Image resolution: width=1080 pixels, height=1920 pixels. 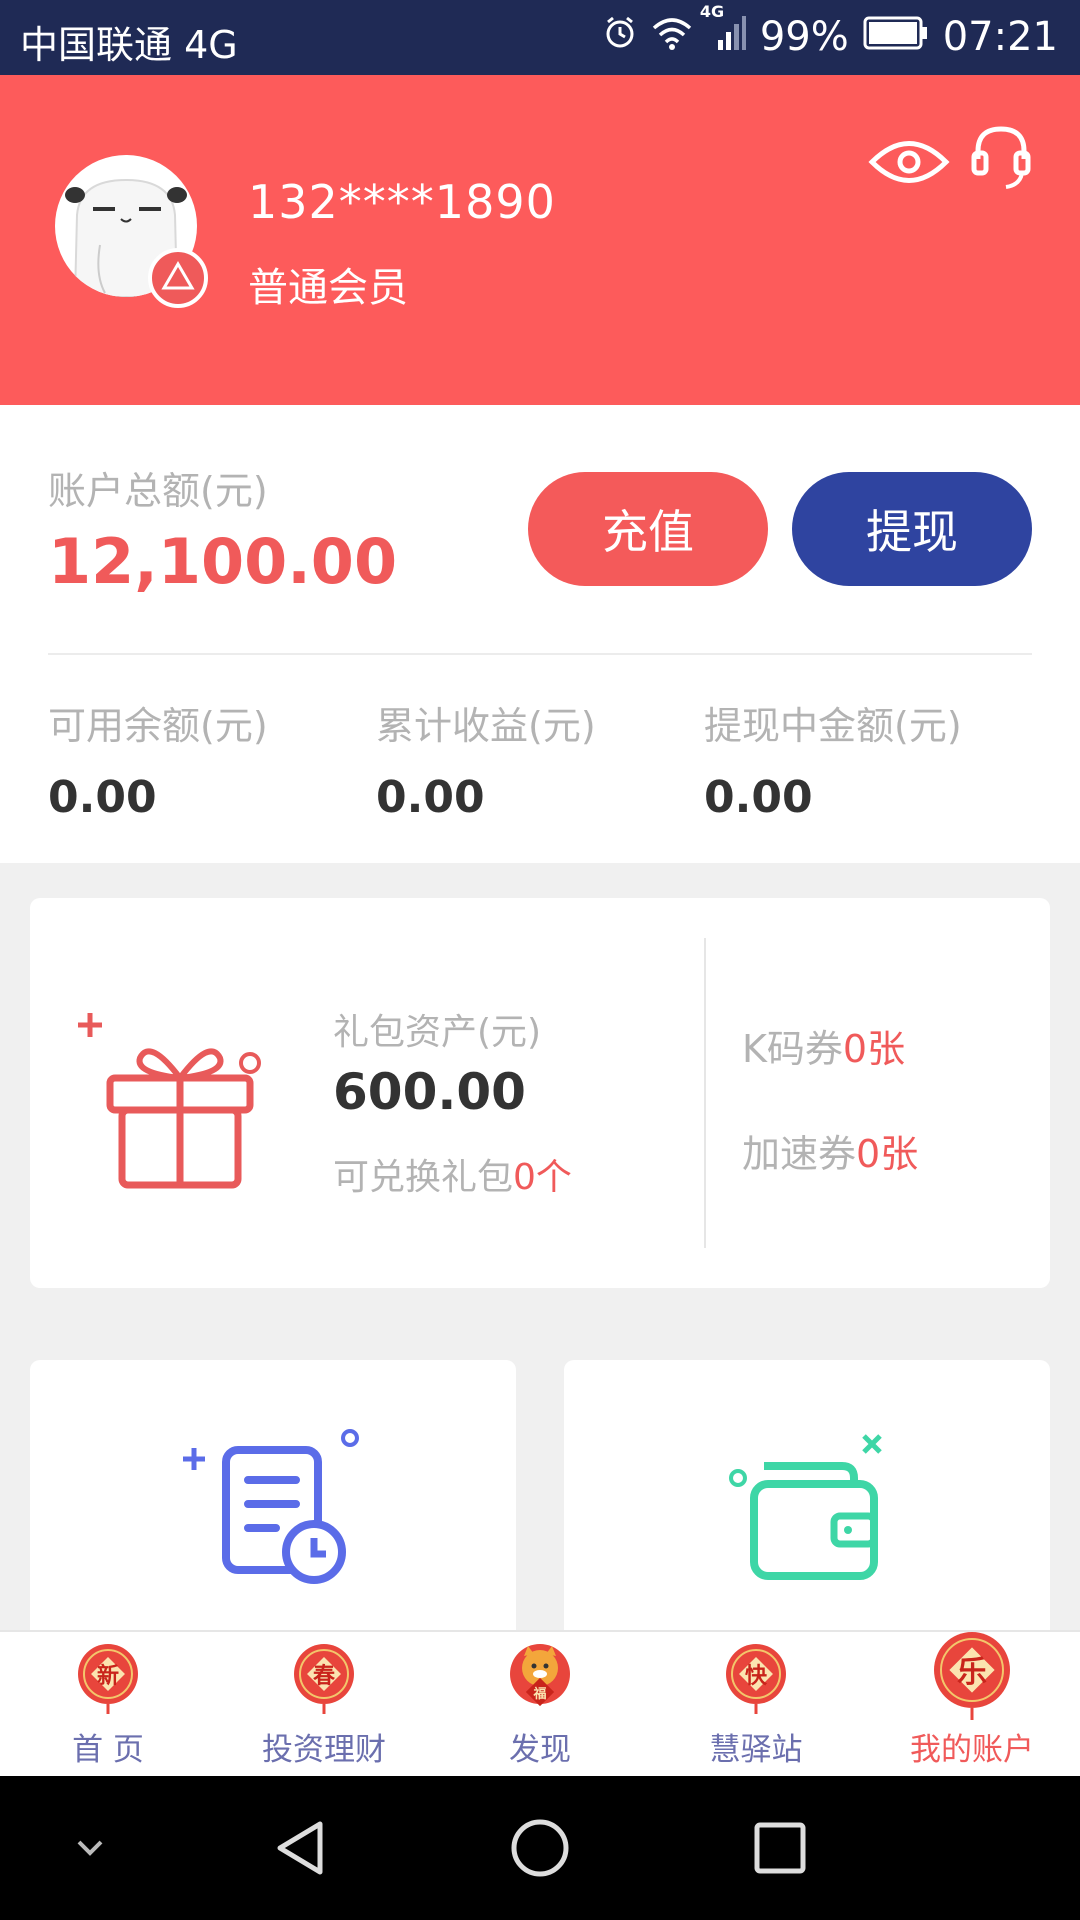 I want to click on stat-withdrawing: 提现中金额(元) 0.00, so click(x=833, y=759).